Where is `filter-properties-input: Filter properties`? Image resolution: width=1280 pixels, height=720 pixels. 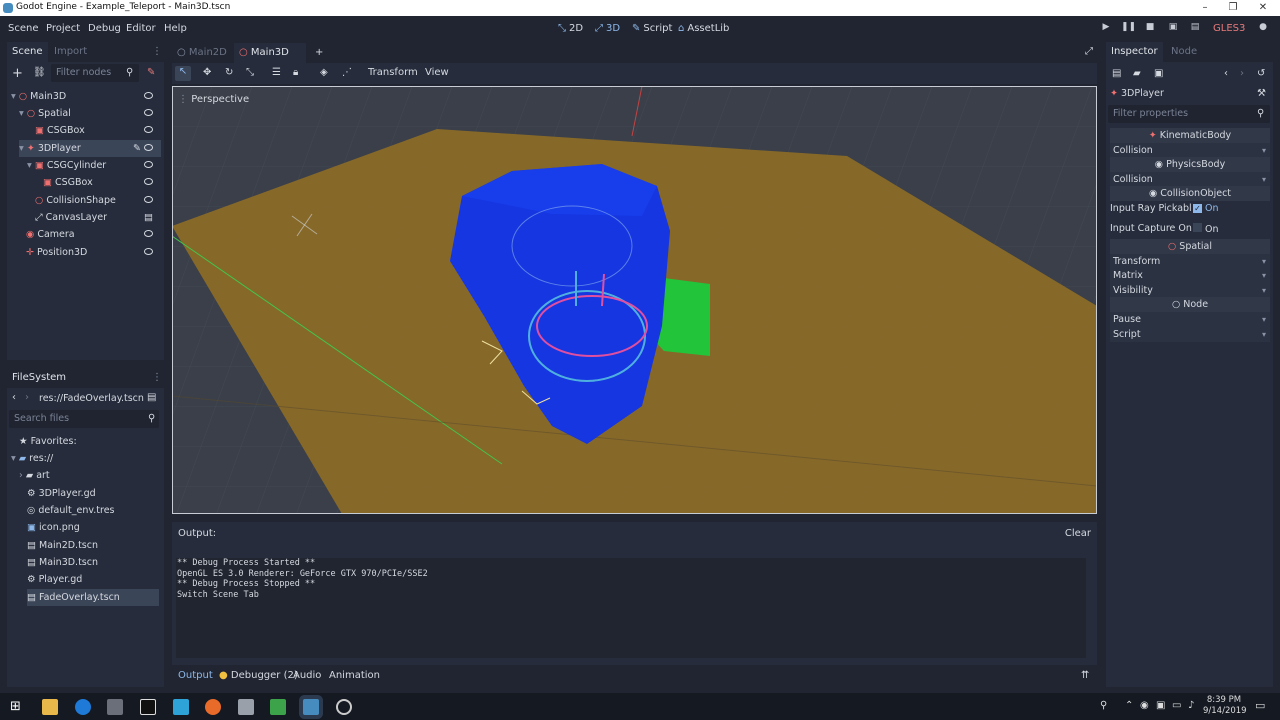
filter-properties-input: Filter properties is located at coordinates (1189, 114).